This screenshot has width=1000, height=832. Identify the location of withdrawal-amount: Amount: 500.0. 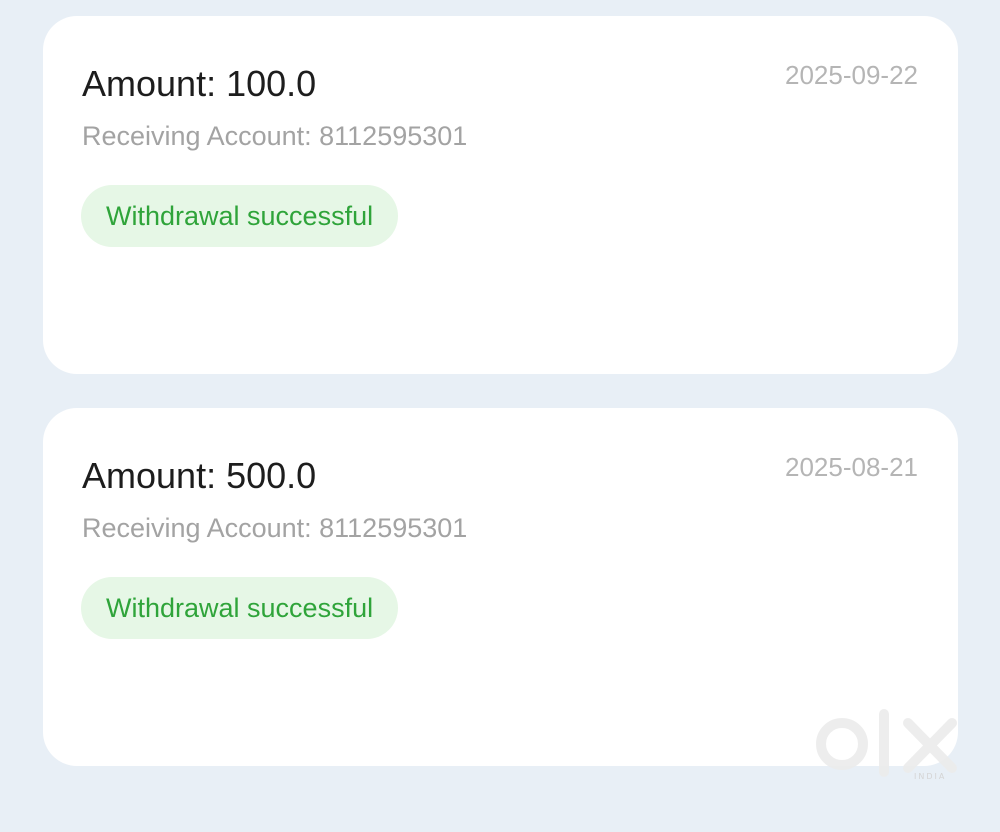
(199, 475).